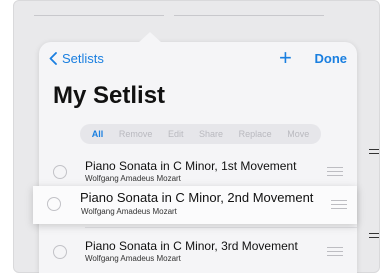 The height and width of the screenshot is (273, 391). What do you see at coordinates (221, 227) in the screenshot?
I see `row-divider` at bounding box center [221, 227].